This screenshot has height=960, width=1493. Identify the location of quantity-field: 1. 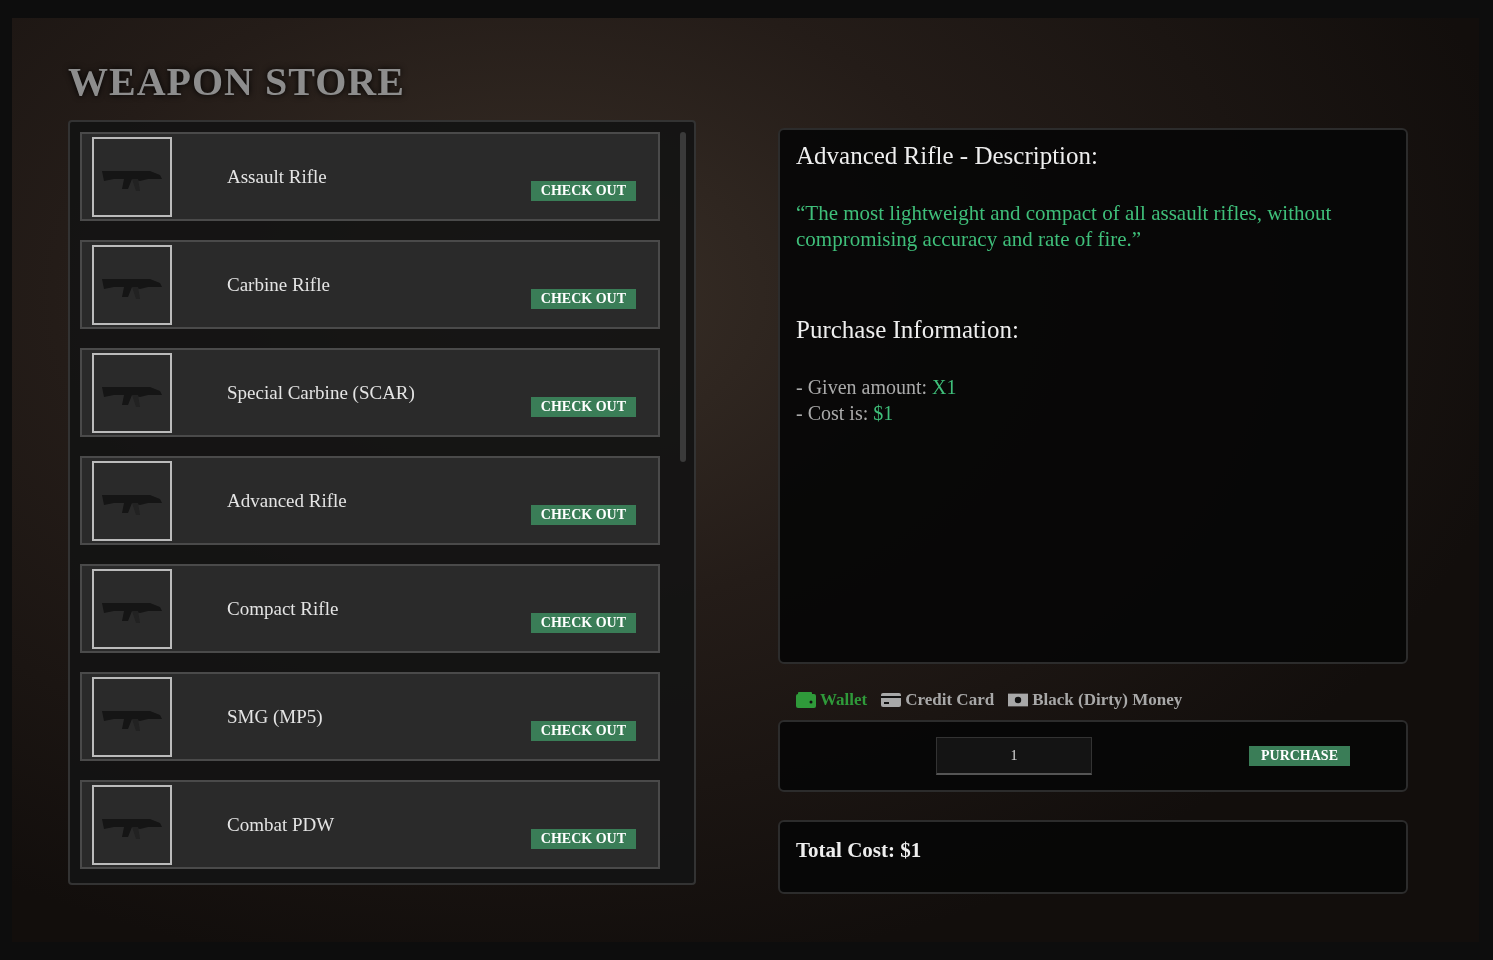
(1014, 756).